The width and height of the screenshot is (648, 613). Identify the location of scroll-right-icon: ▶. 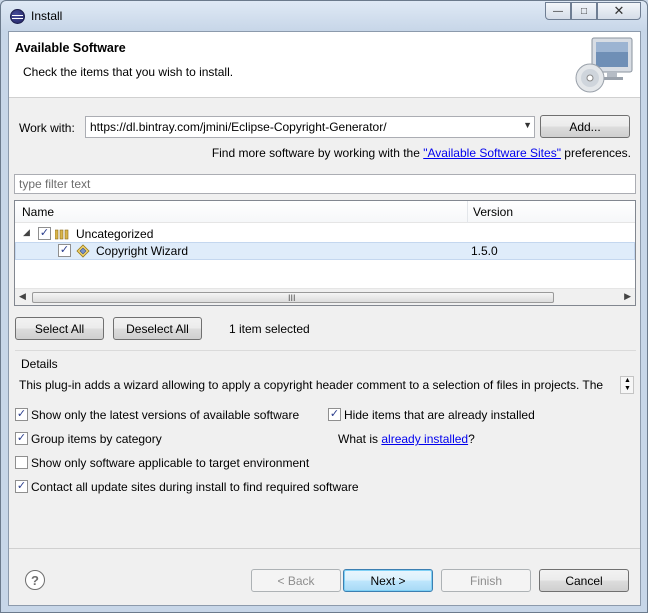
(627, 296).